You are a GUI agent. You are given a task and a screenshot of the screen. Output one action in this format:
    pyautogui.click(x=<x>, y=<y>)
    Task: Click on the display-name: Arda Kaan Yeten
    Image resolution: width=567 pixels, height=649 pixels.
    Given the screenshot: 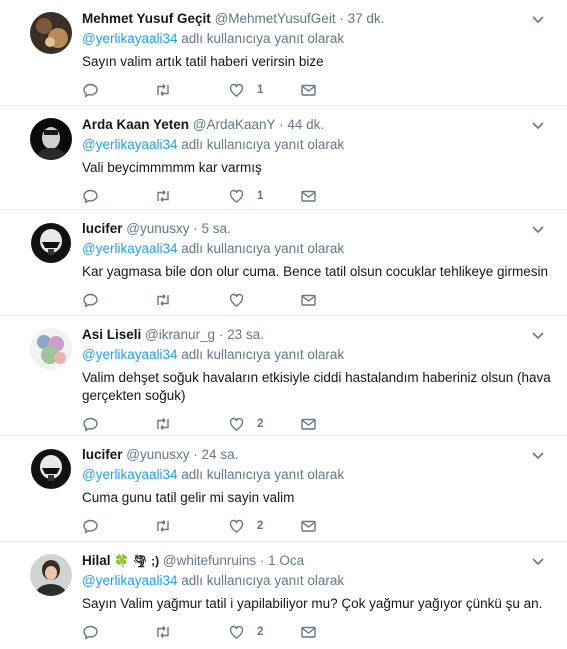 What is the action you would take?
    pyautogui.click(x=135, y=124)
    